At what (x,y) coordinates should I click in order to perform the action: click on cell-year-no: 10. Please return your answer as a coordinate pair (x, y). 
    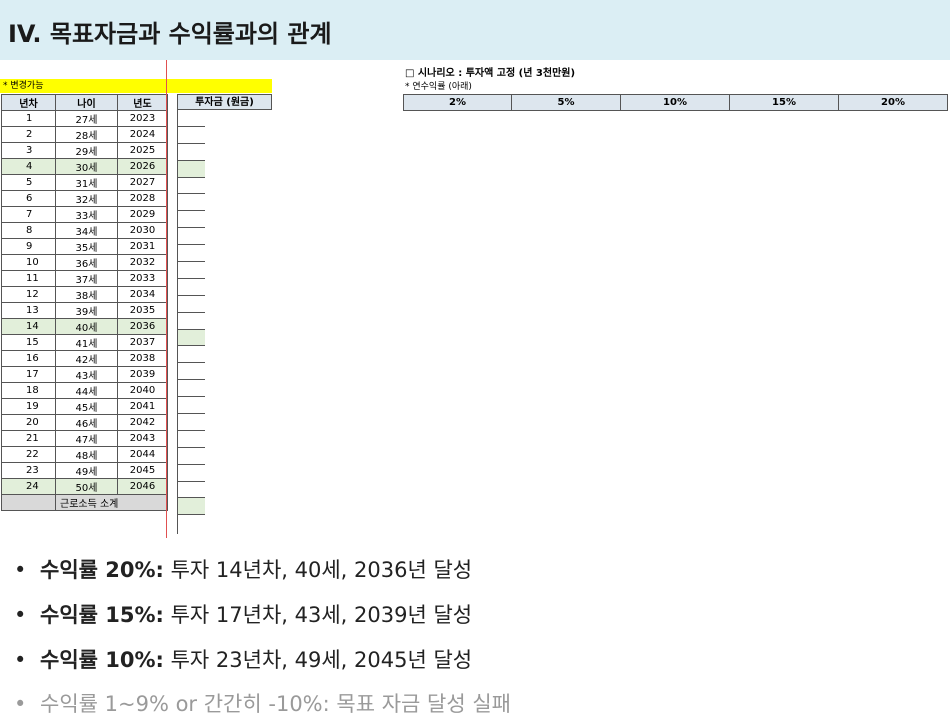
    Looking at the image, I should click on (28, 262).